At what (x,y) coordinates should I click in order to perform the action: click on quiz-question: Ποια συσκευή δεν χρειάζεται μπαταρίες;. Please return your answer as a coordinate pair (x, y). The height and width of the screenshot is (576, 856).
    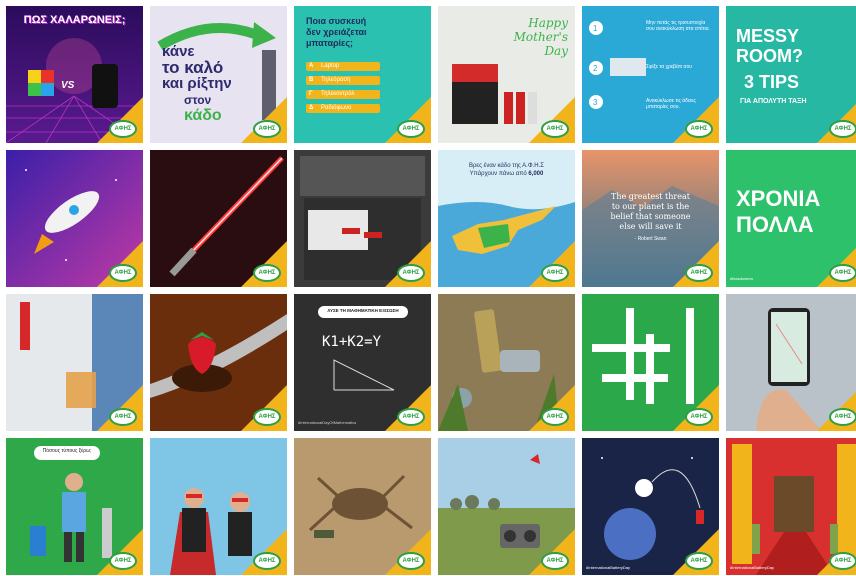
    Looking at the image, I should click on (336, 32).